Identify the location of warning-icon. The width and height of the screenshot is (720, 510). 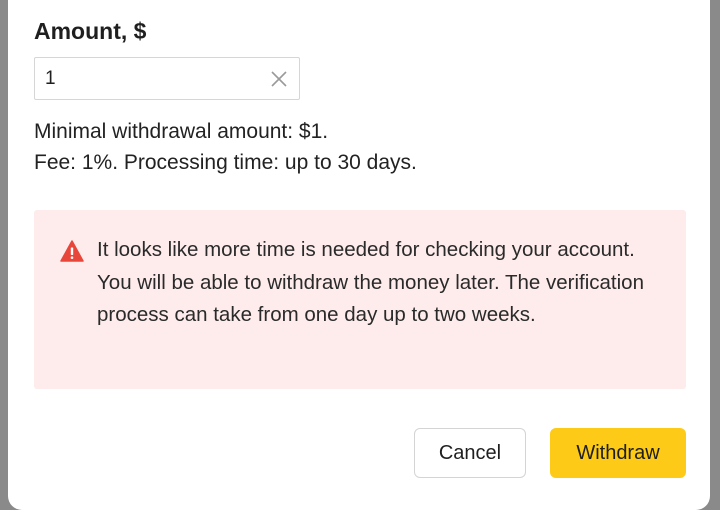
(72, 251).